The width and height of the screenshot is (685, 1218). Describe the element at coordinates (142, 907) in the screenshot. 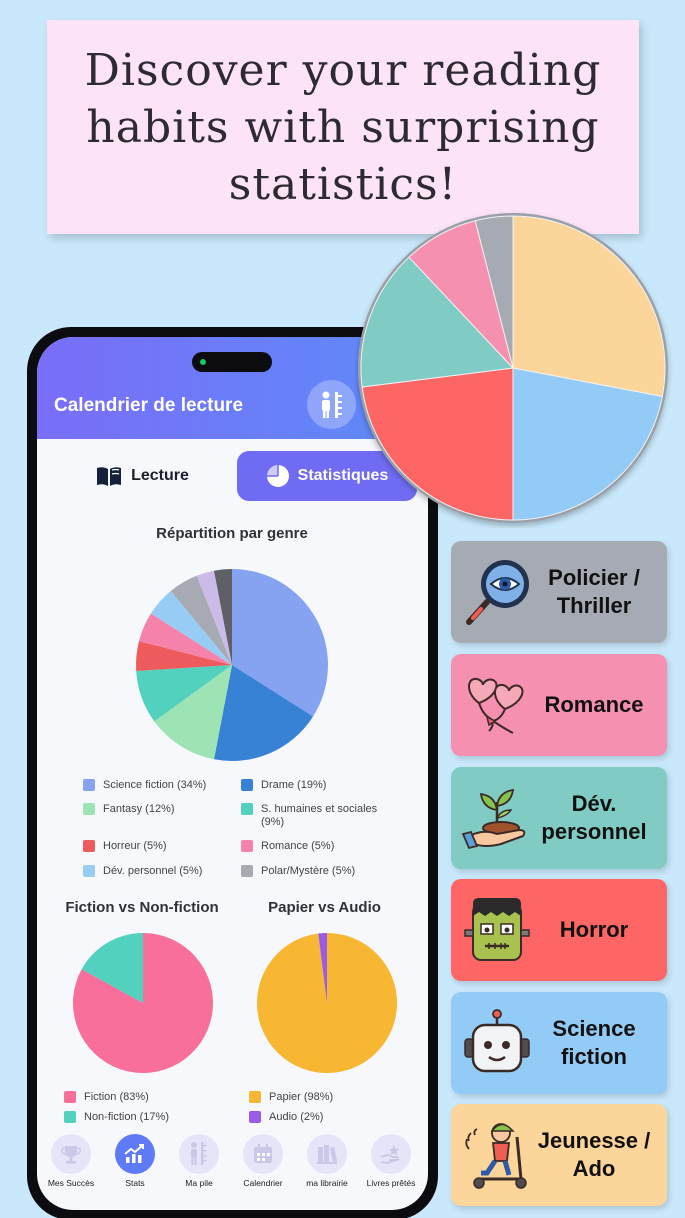

I see `fiction-chart-title: Fiction vs Non-fiction` at that location.